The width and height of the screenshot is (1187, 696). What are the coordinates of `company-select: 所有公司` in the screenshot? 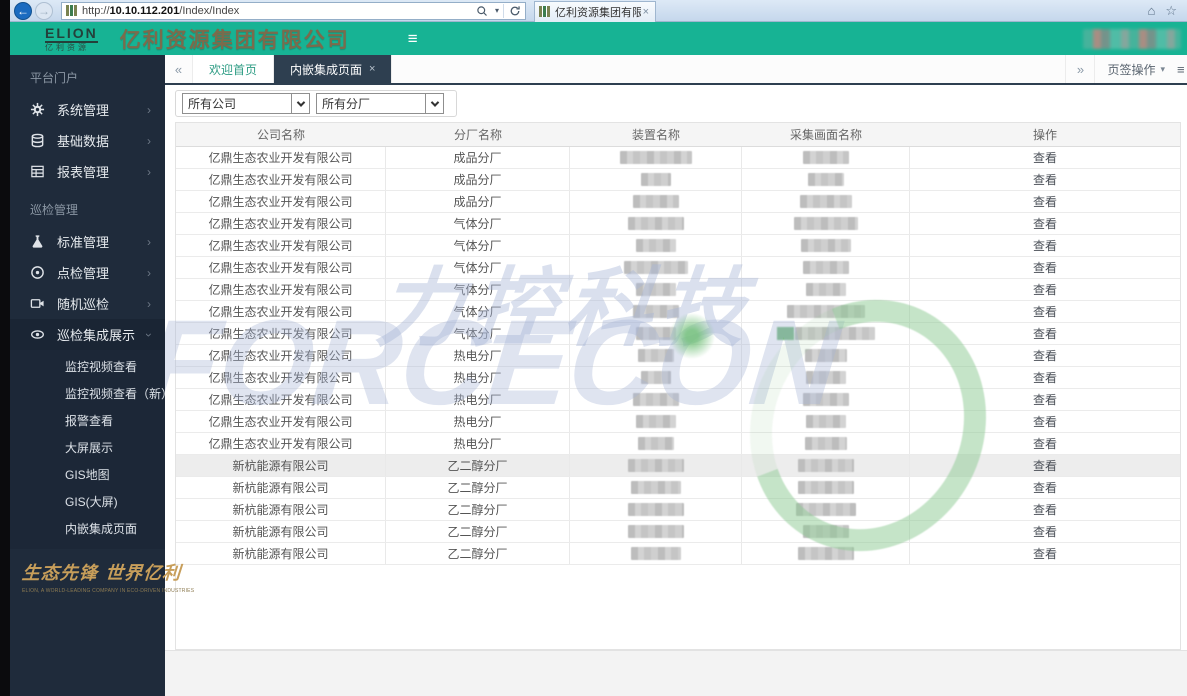 It's located at (246, 103).